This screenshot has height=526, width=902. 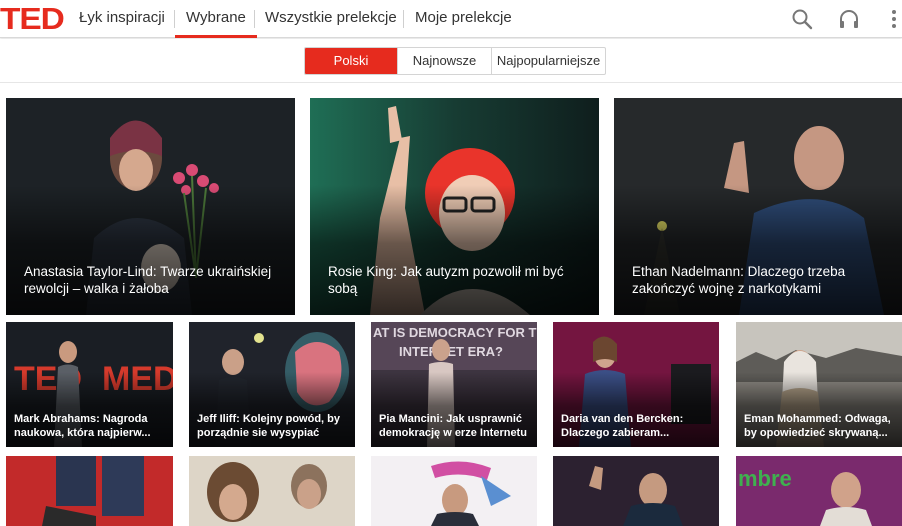 I want to click on filter-polish: Polski, so click(x=351, y=61).